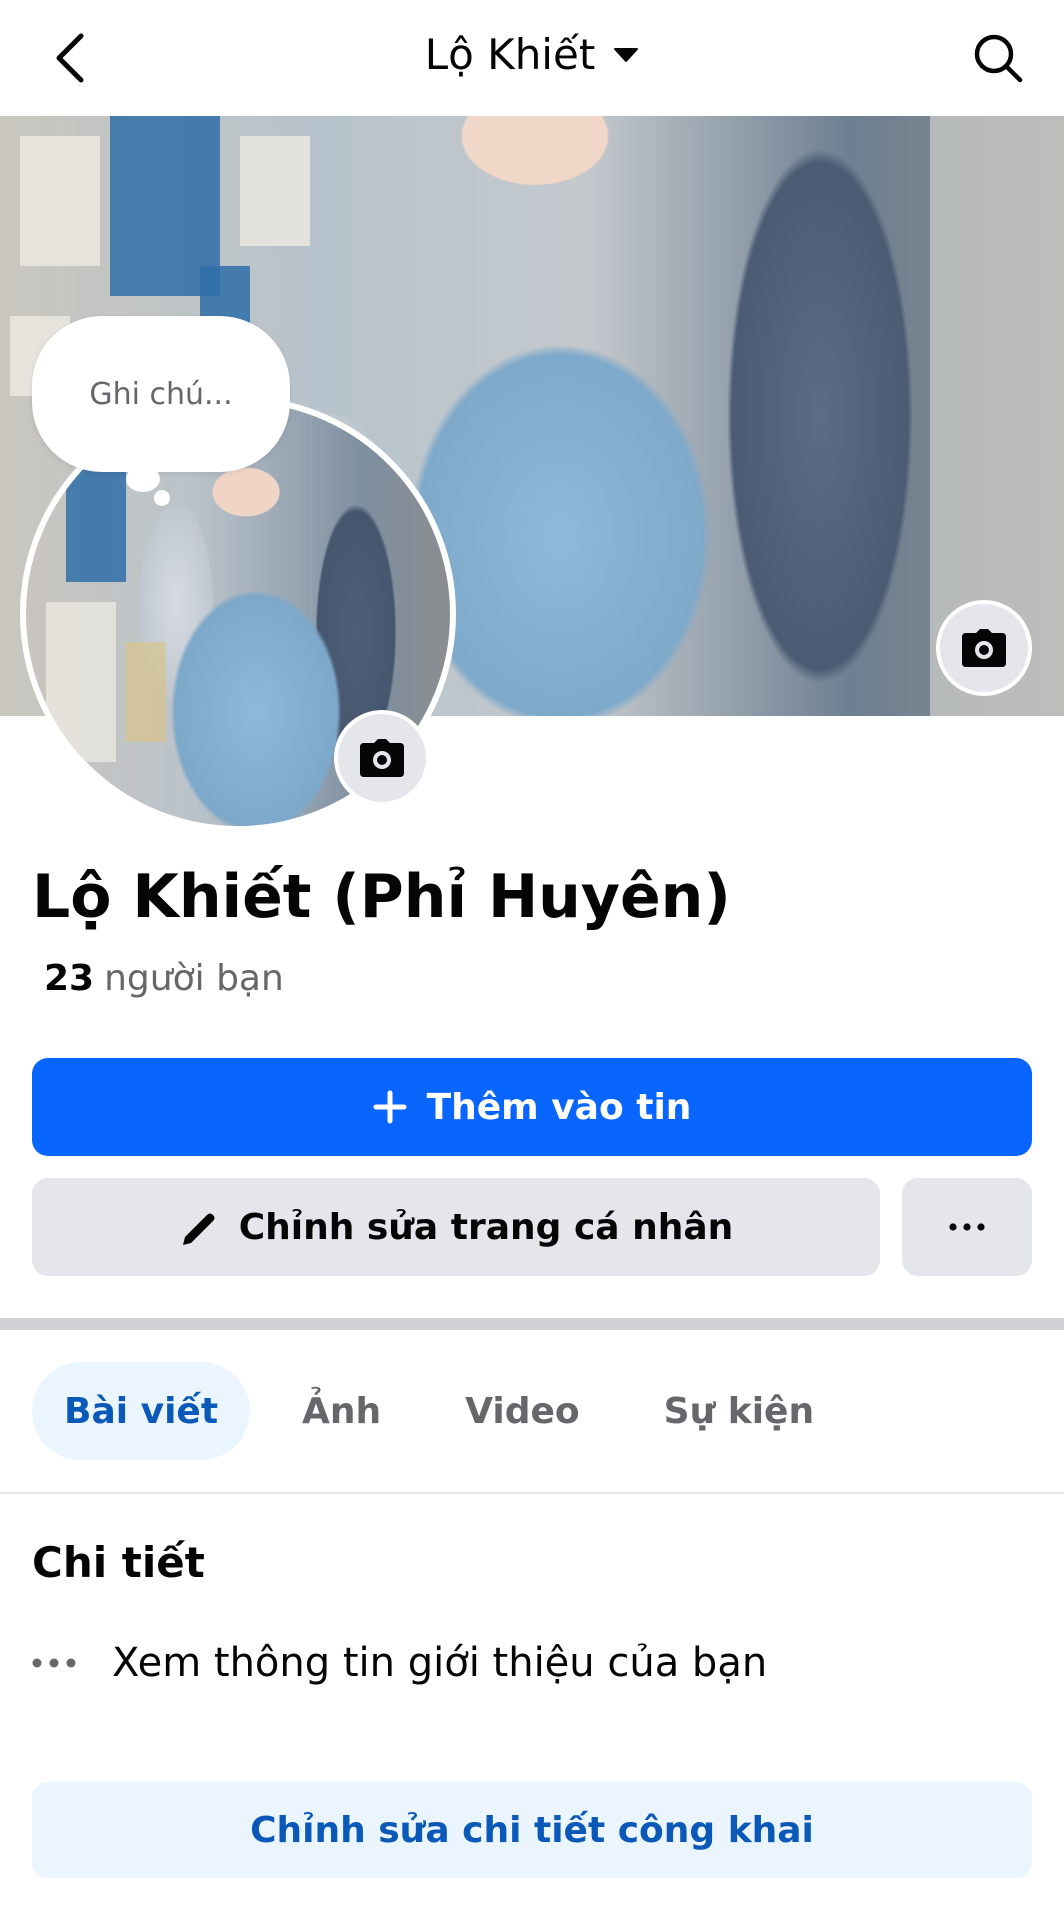 The height and width of the screenshot is (1920, 1064). Describe the element at coordinates (440, 1663) in the screenshot. I see `view-intro-label: Xem thông tin giới thiệu của bạn` at that location.